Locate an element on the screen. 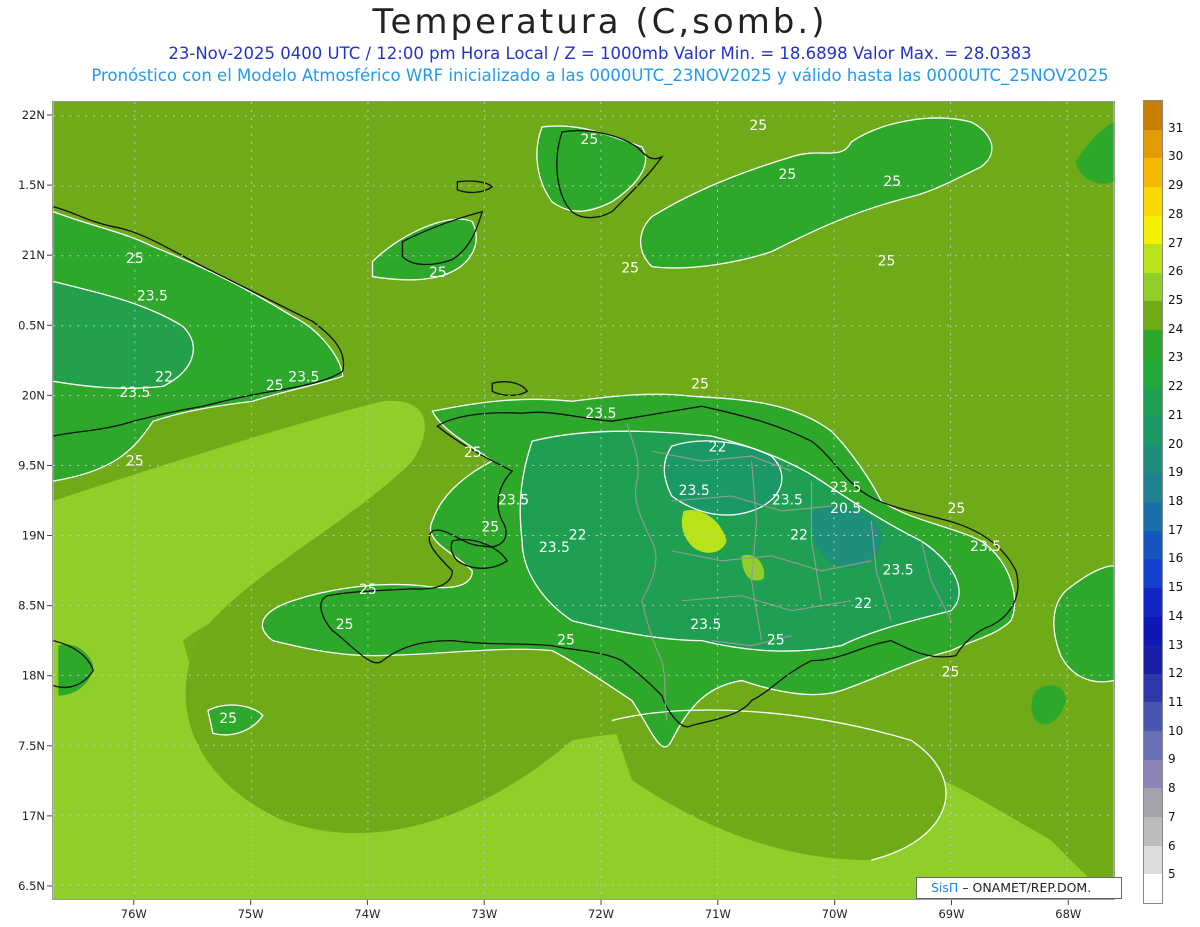  colorbar-level-label: 25 is located at coordinates (1176, 300).